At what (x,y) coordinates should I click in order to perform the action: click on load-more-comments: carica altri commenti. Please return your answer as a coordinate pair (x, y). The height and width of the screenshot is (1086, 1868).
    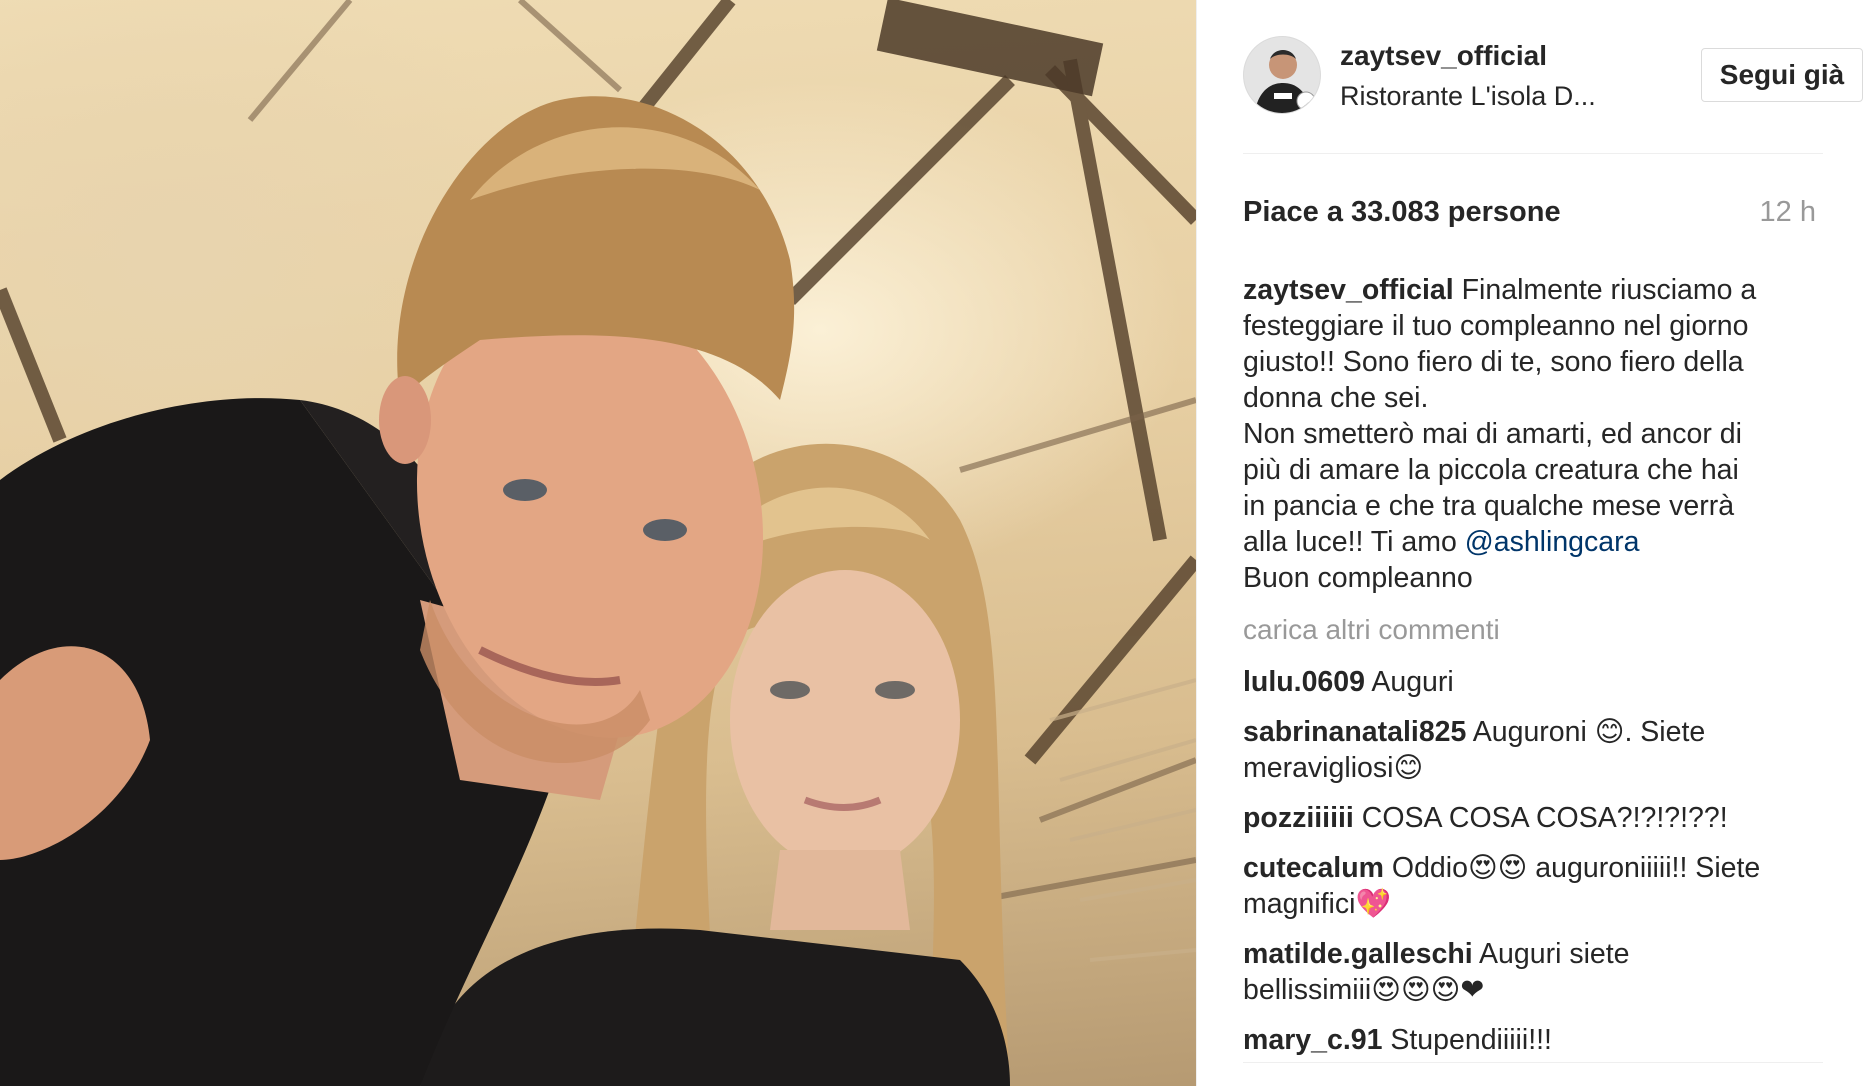
    Looking at the image, I should click on (1371, 630).